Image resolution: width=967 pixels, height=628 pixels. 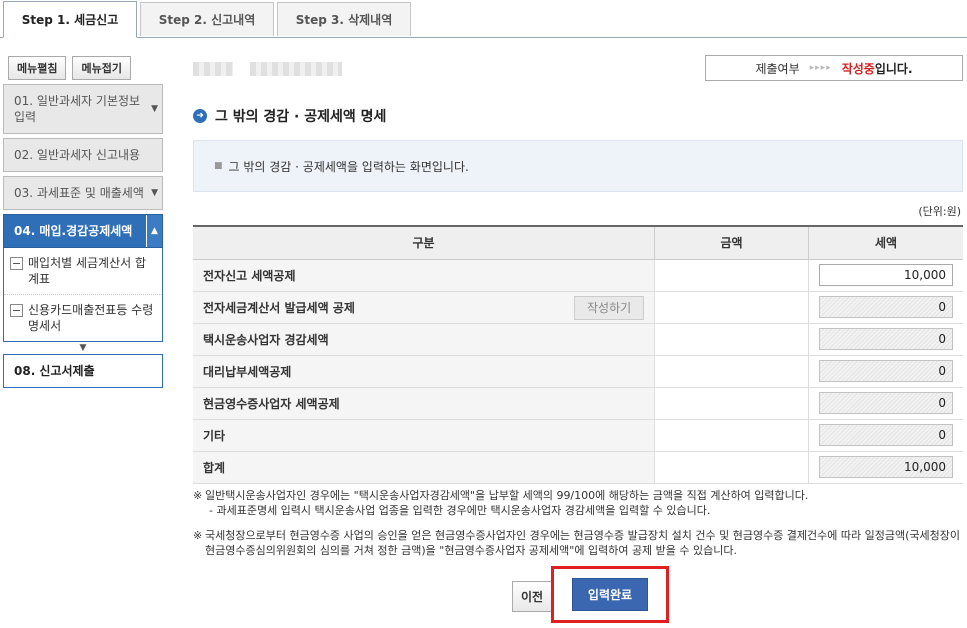 What do you see at coordinates (424, 403) in the screenshot?
I see `row-label: 현금영수증사업자 세액공제` at bounding box center [424, 403].